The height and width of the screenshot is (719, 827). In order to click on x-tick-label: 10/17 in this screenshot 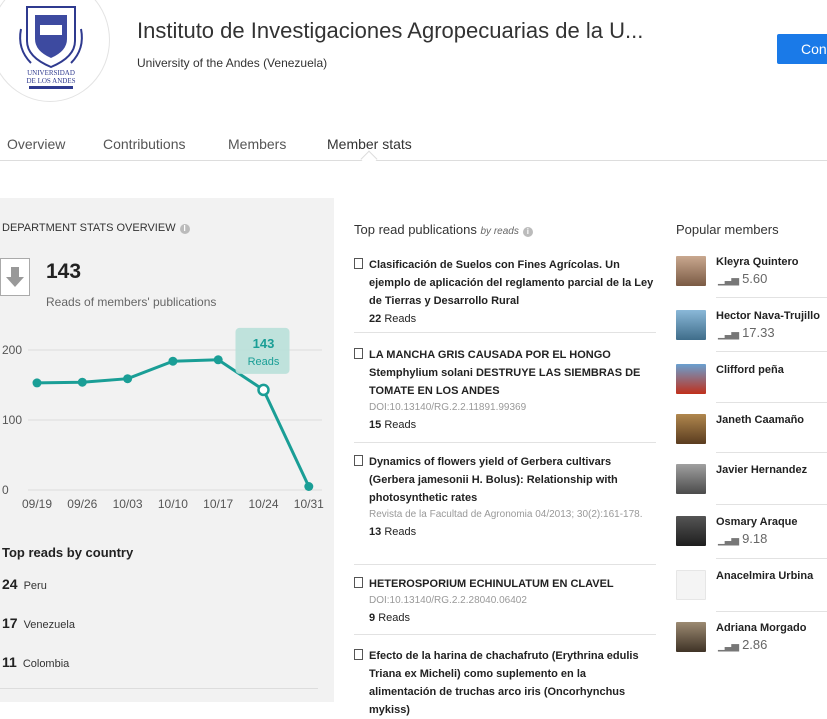, I will do `click(218, 504)`.